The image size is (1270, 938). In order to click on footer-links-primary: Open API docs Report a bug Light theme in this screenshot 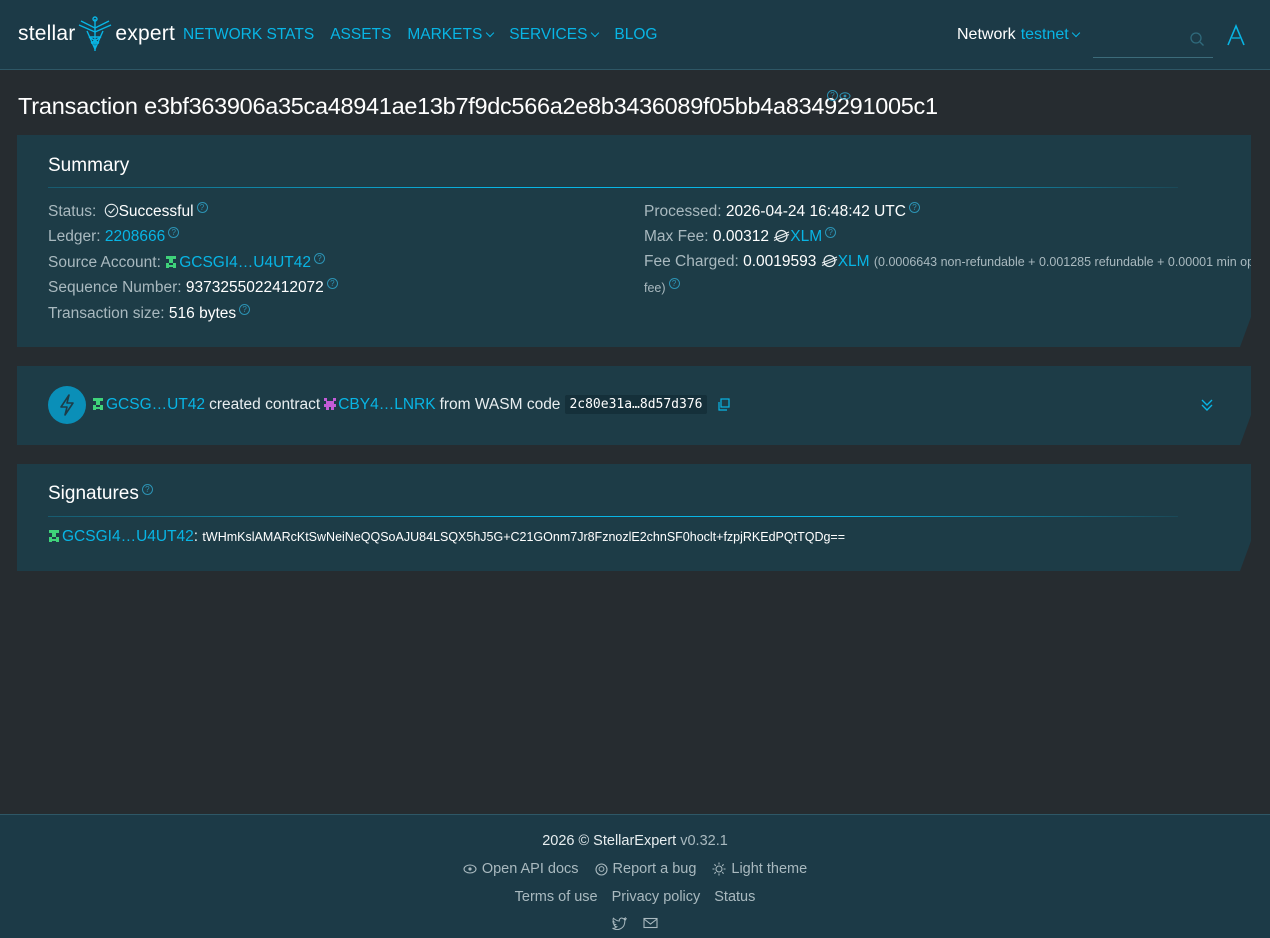, I will do `click(635, 869)`.